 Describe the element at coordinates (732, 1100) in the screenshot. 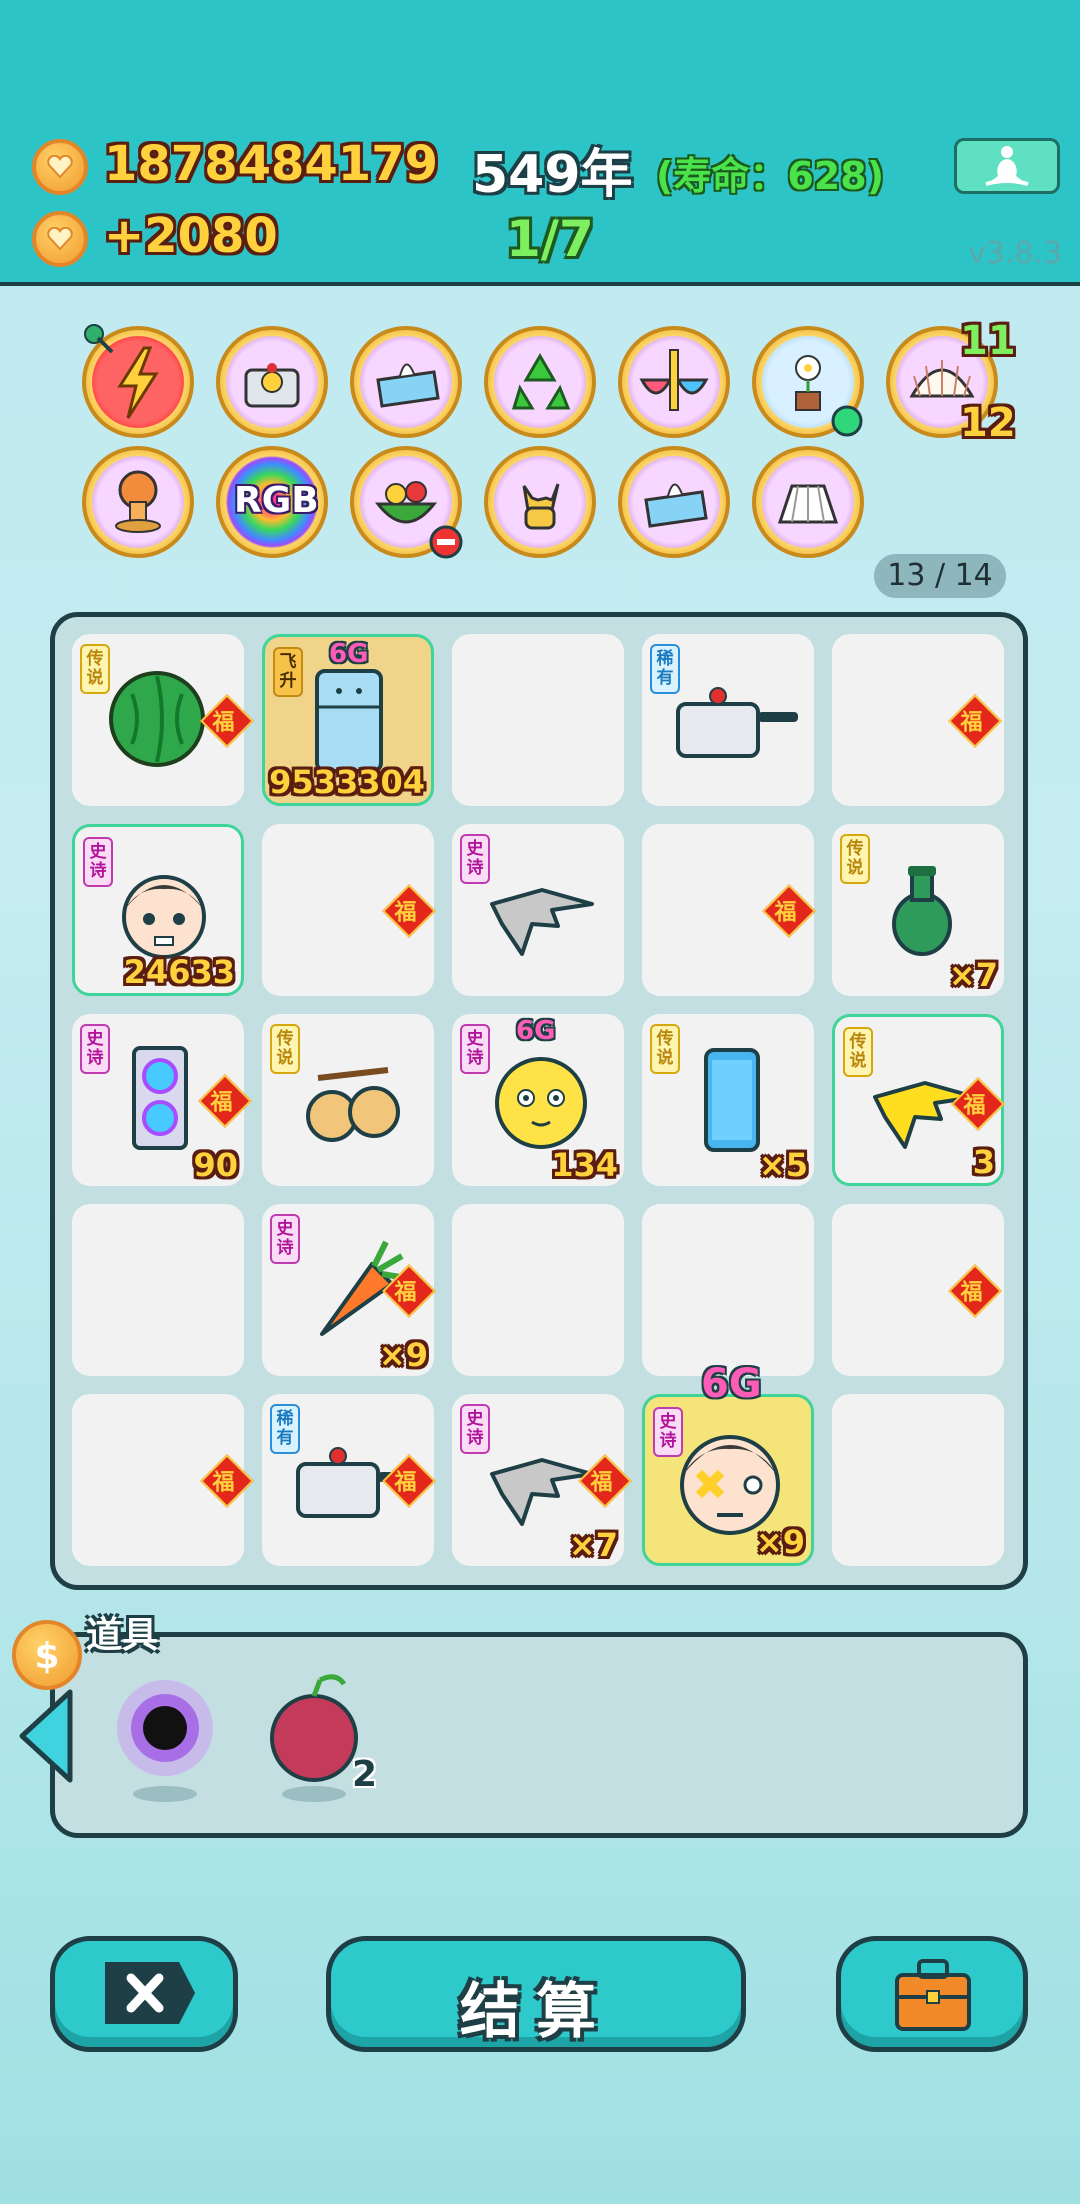

I see `phone-icon` at that location.